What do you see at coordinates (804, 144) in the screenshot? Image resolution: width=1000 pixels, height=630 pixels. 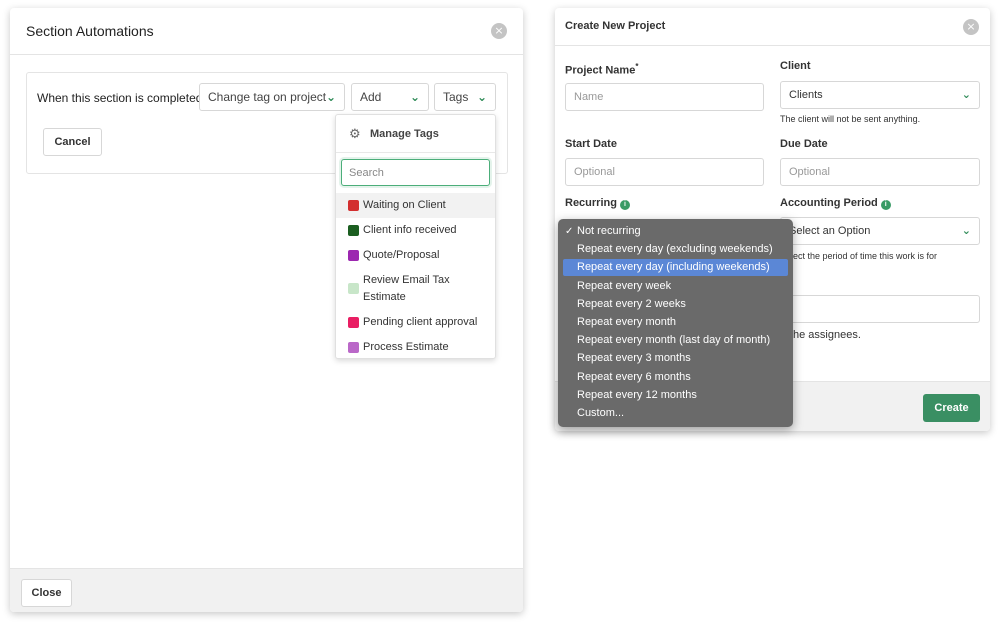 I see `due-date-label: Due Date` at bounding box center [804, 144].